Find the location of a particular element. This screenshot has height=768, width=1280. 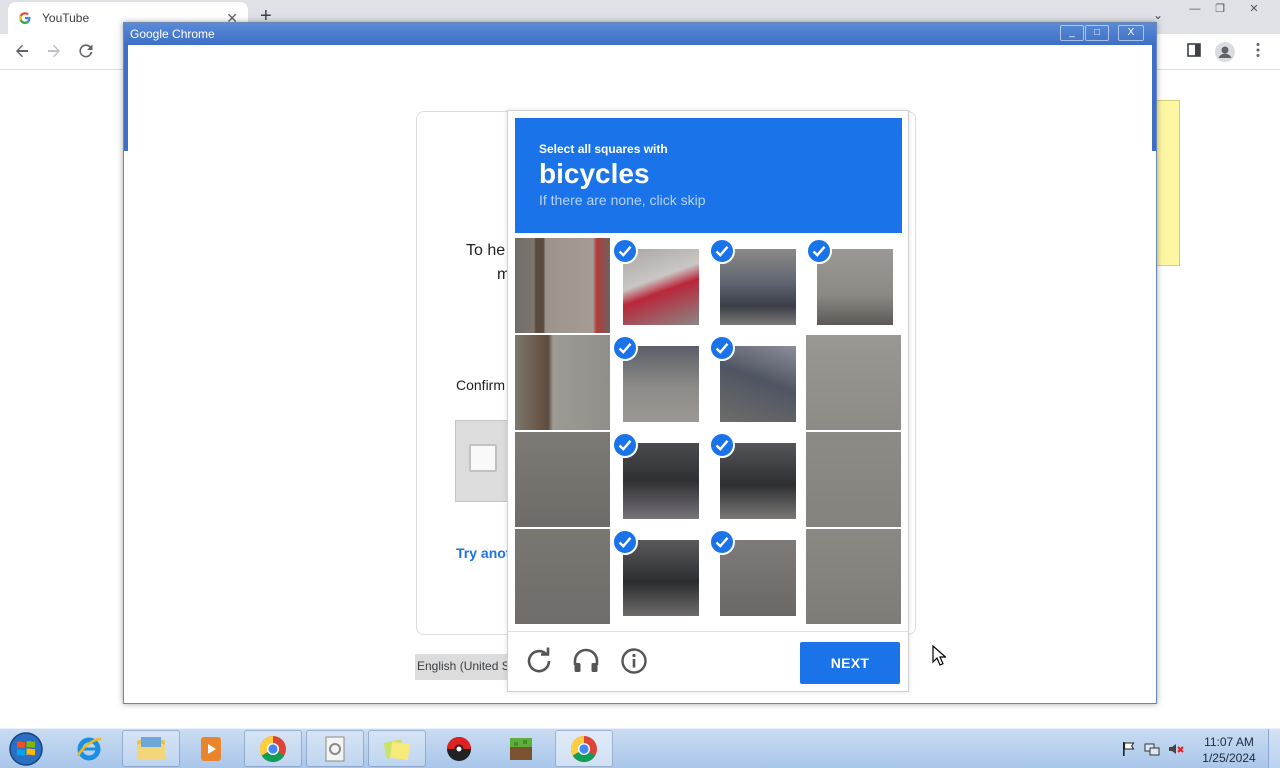

menu-kebab-icon is located at coordinates (1258, 52).